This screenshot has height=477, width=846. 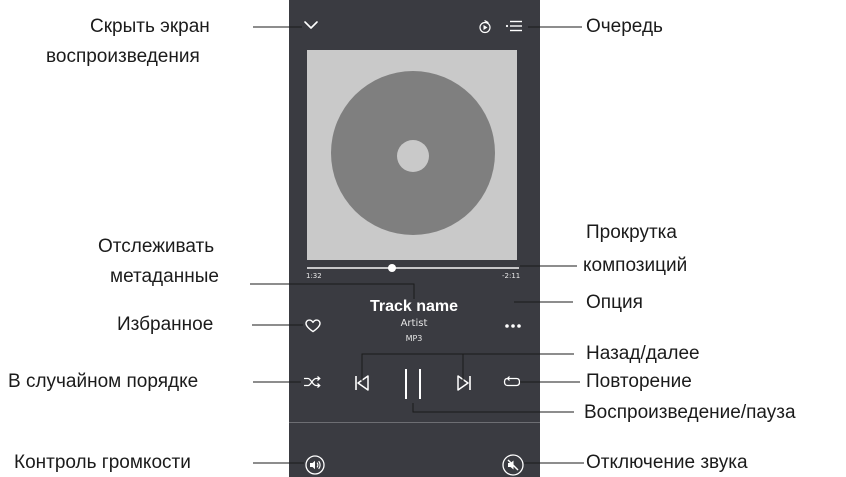 What do you see at coordinates (667, 462) in the screenshot?
I see `label-mute: Отключение звука` at bounding box center [667, 462].